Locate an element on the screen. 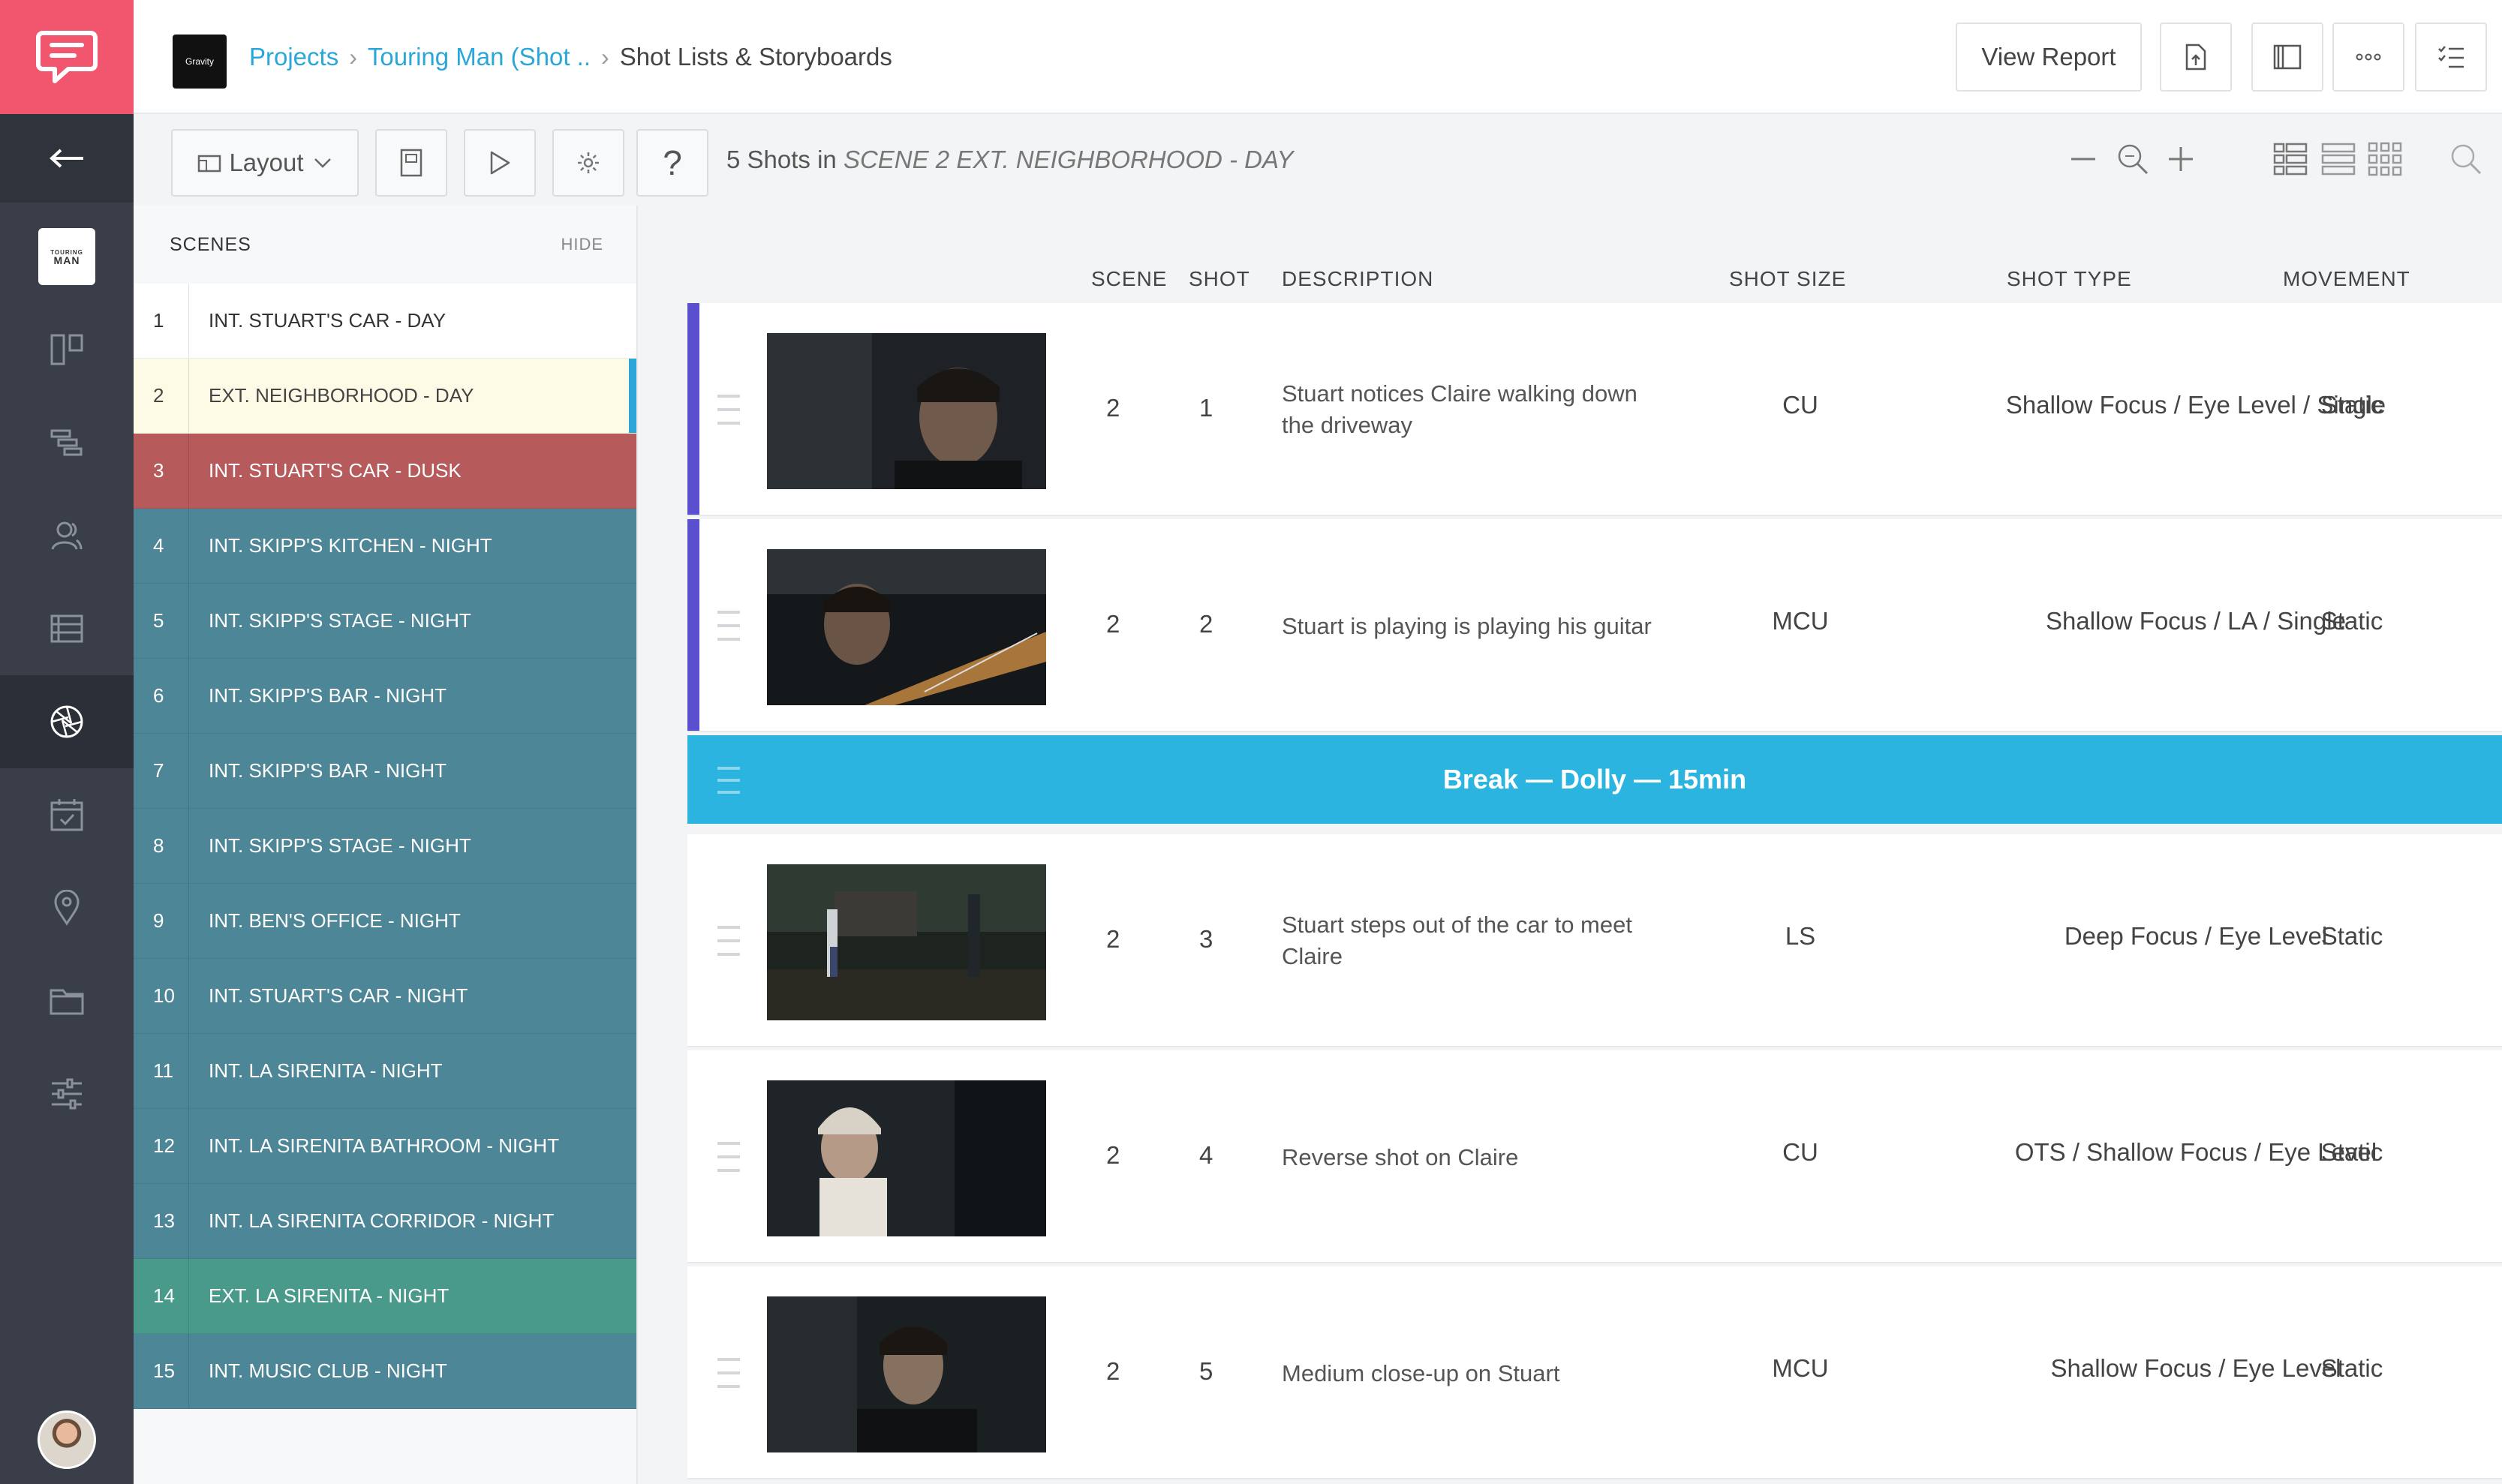 The height and width of the screenshot is (1484, 2502). shot-size: LS is located at coordinates (1801, 936).